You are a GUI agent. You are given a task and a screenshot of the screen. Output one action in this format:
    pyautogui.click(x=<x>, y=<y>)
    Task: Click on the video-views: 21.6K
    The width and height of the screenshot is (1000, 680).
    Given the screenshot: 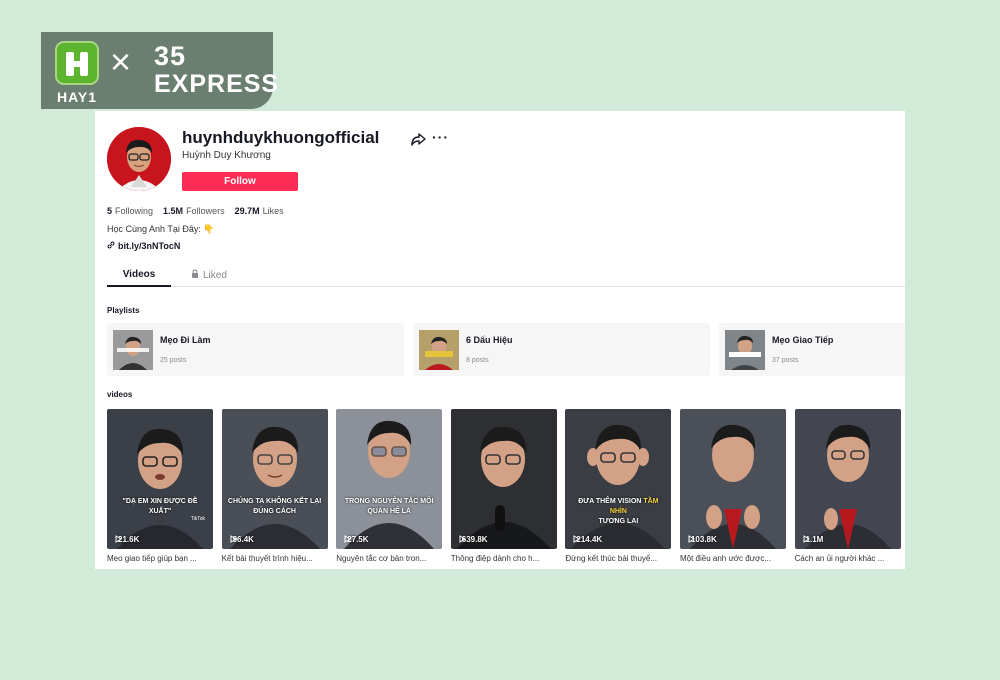 What is the action you would take?
    pyautogui.click(x=127, y=539)
    